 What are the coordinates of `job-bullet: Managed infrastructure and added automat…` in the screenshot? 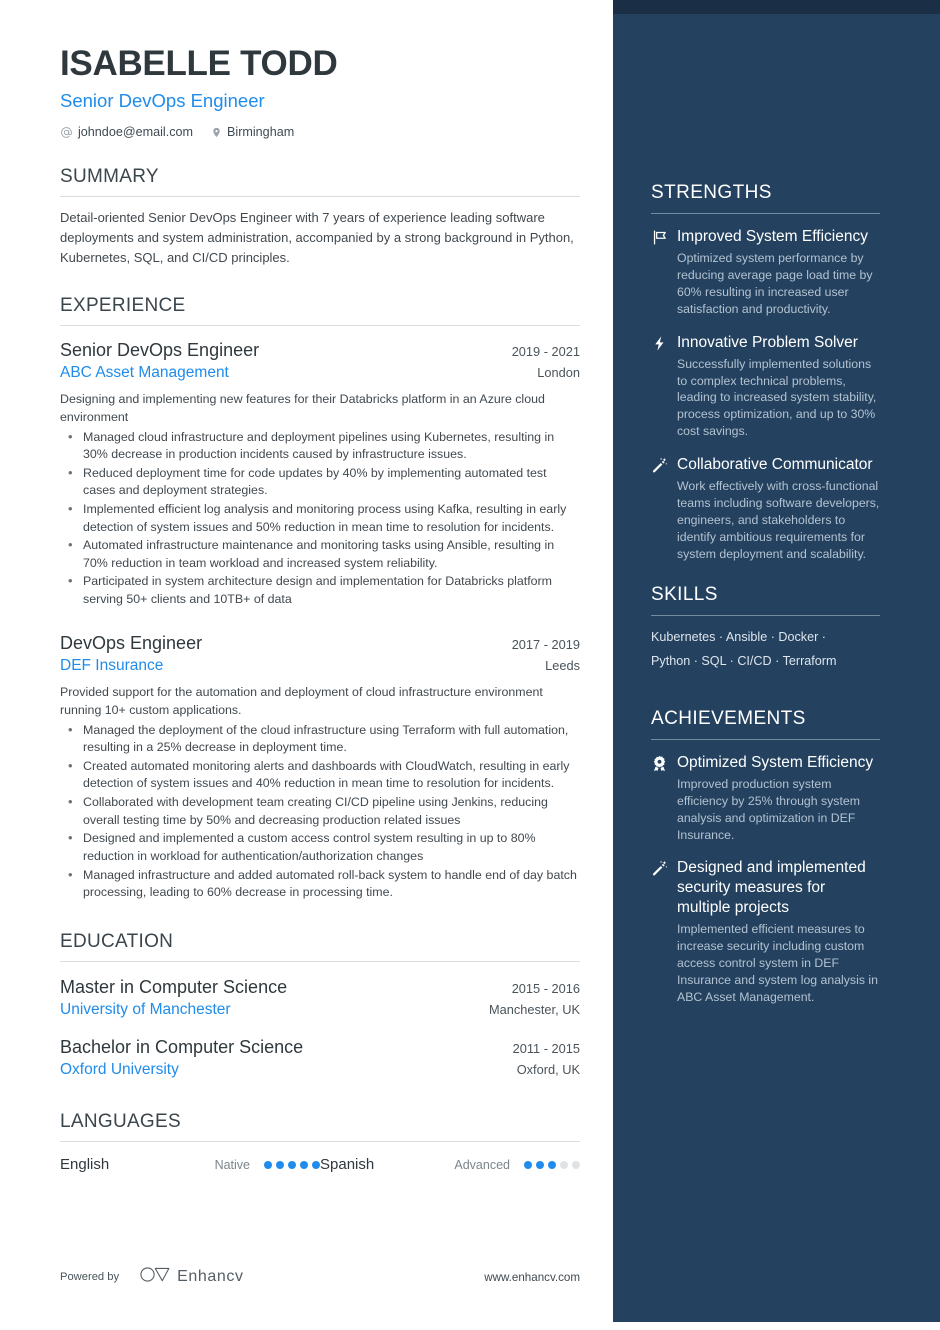 It's located at (320, 884).